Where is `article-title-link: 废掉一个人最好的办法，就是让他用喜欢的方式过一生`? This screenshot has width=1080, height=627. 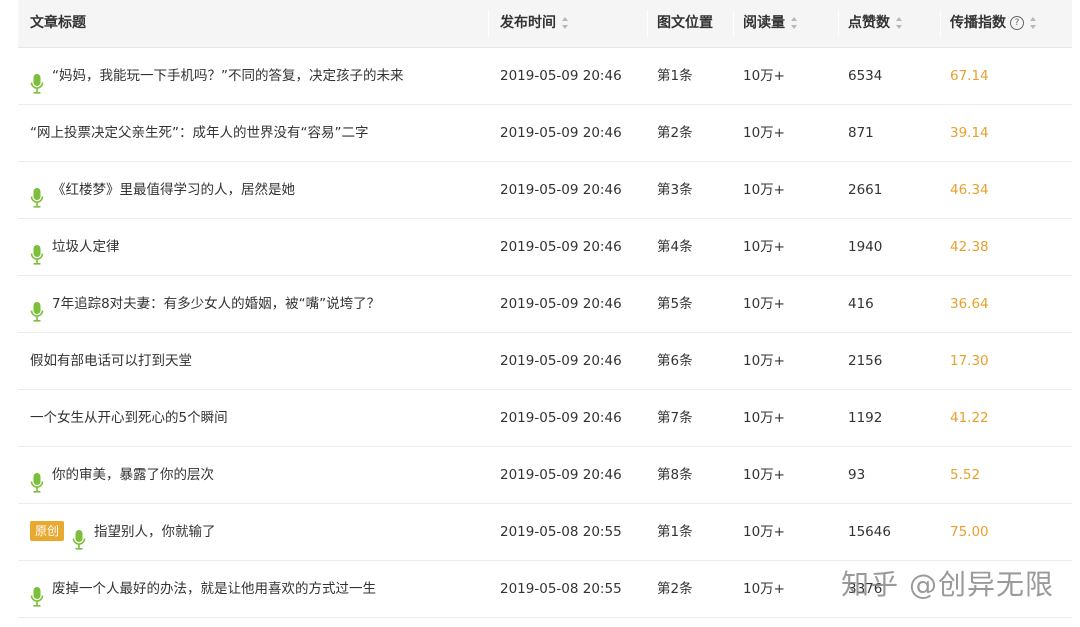 article-title-link: 废掉一个人最好的办法，就是让他用喜欢的方式过一生 is located at coordinates (214, 589).